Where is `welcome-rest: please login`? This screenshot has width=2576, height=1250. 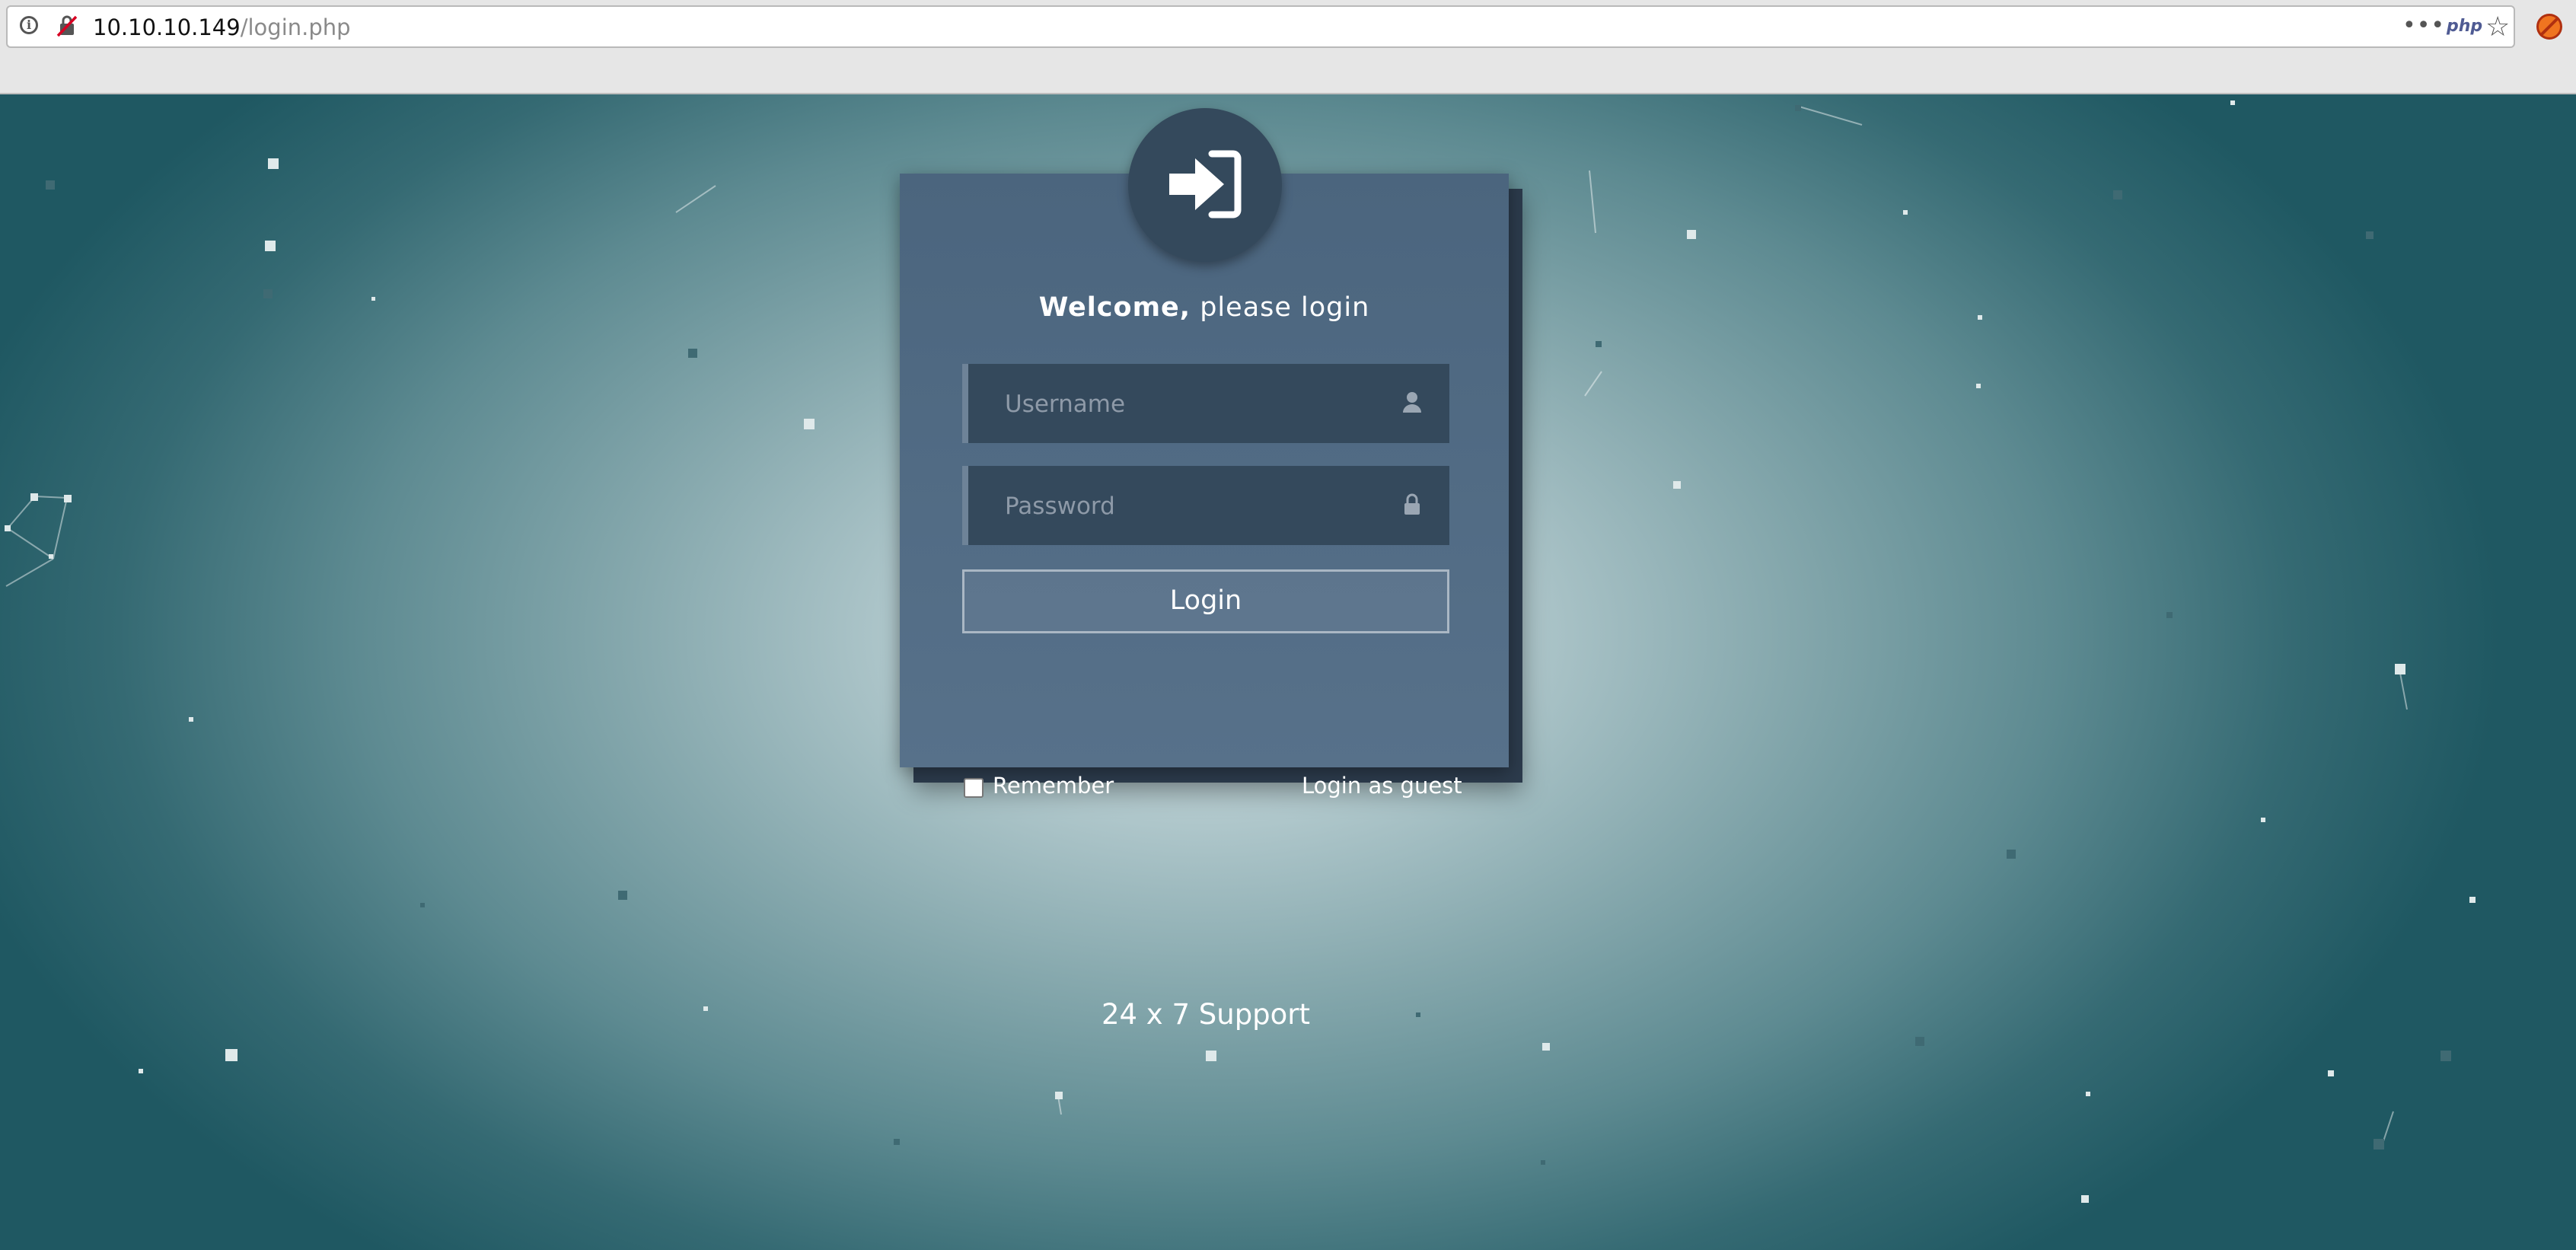 welcome-rest: please login is located at coordinates (1280, 307).